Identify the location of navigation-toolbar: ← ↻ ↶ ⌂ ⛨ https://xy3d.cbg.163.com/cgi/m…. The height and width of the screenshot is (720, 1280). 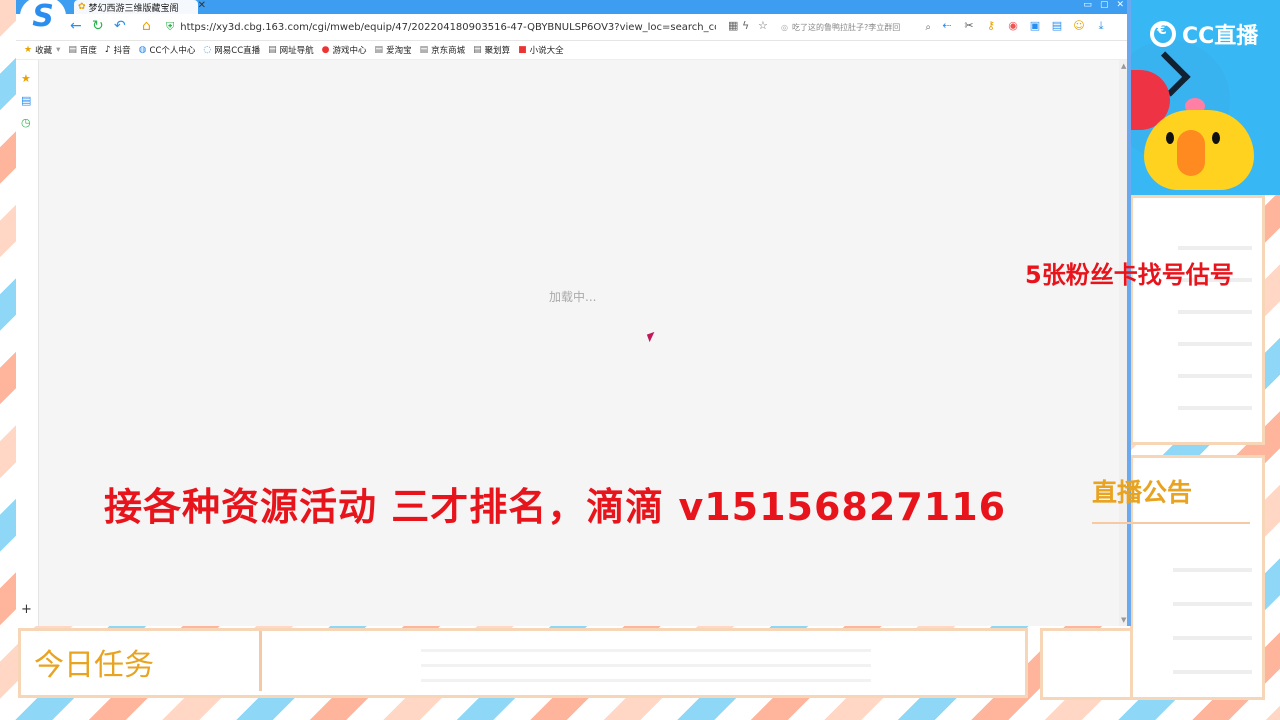
(573, 27).